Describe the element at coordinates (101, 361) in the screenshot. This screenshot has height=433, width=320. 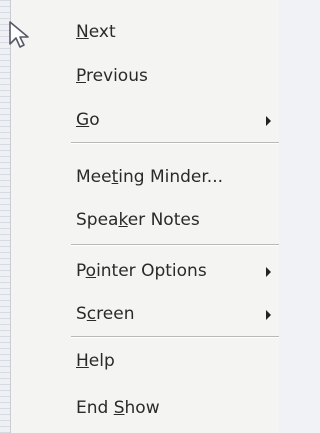
I see `menu-item-help-label-post: elp` at that location.